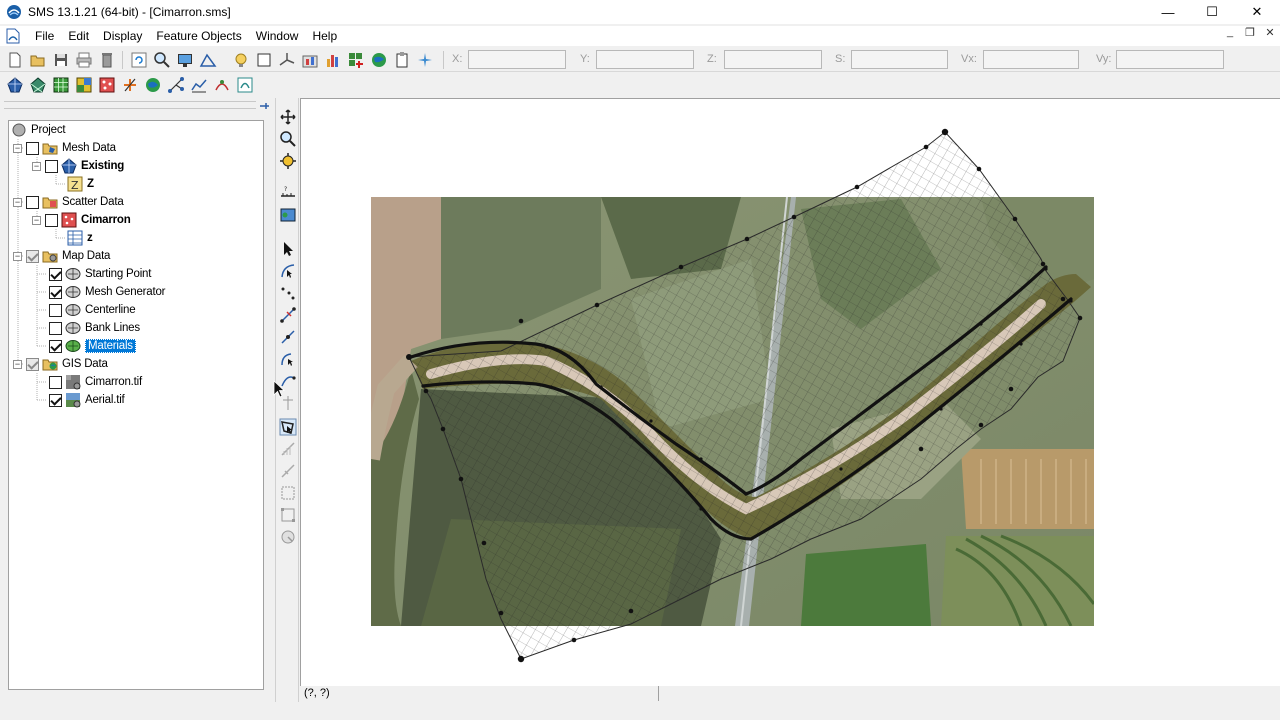 The image size is (1280, 720). What do you see at coordinates (92, 346) in the screenshot?
I see `tree-item-materials: Materials` at bounding box center [92, 346].